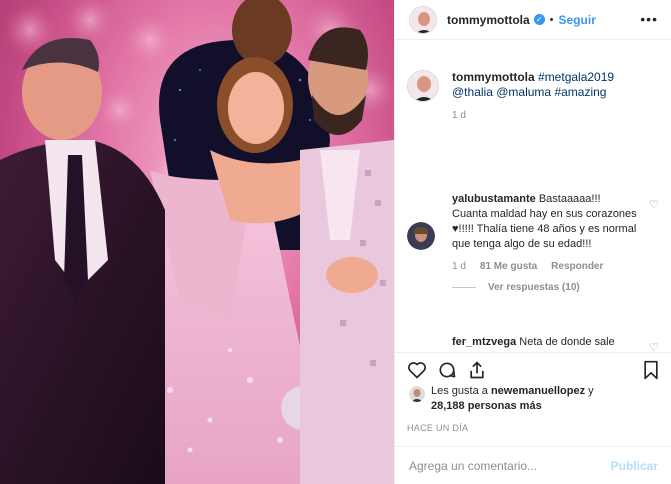 The height and width of the screenshot is (484, 671). I want to click on commenter-avatar, so click(421, 236).